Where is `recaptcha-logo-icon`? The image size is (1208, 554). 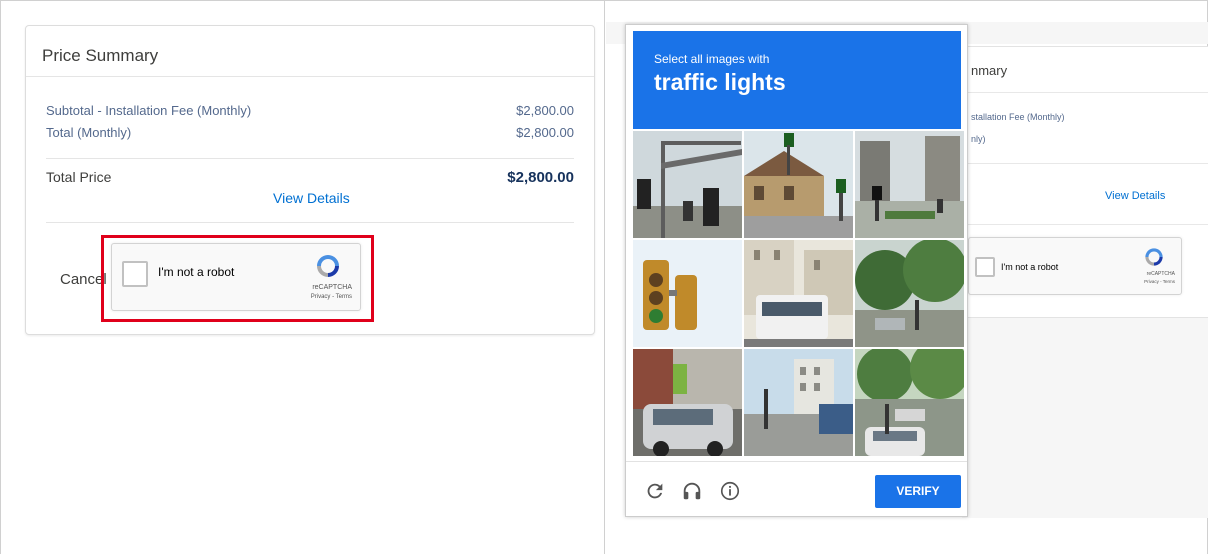
recaptcha-logo-icon is located at coordinates (1154, 257).